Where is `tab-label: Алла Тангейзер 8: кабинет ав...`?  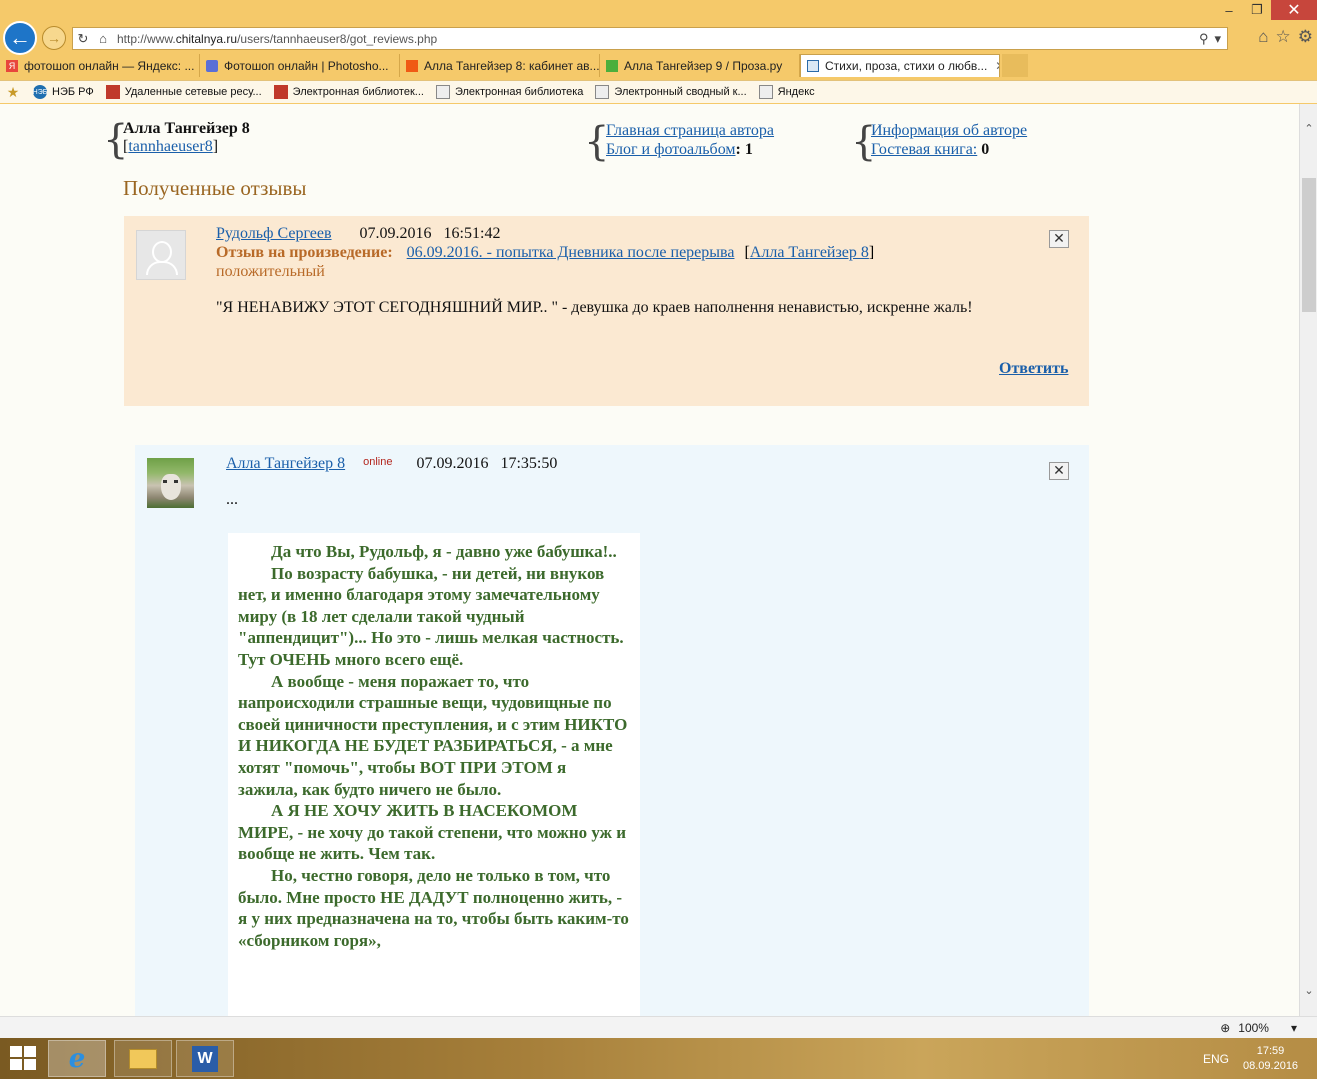 tab-label: Алла Тангейзер 8: кабинет ав... is located at coordinates (512, 65).